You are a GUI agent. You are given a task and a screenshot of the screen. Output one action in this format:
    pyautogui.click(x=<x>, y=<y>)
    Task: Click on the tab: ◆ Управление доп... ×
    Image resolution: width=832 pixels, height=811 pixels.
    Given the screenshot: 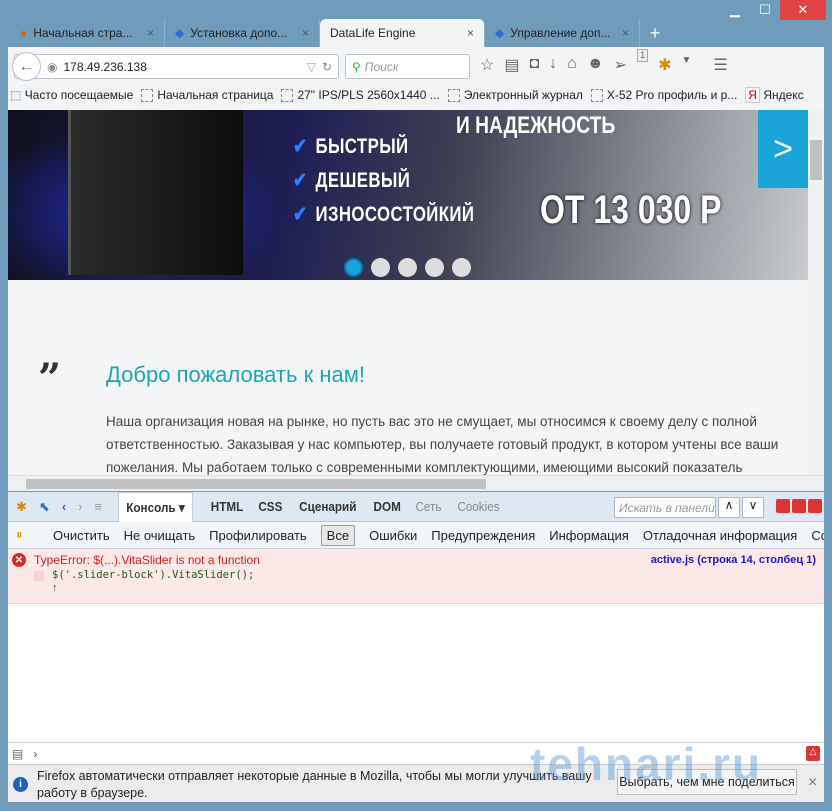 What is the action you would take?
    pyautogui.click(x=562, y=33)
    